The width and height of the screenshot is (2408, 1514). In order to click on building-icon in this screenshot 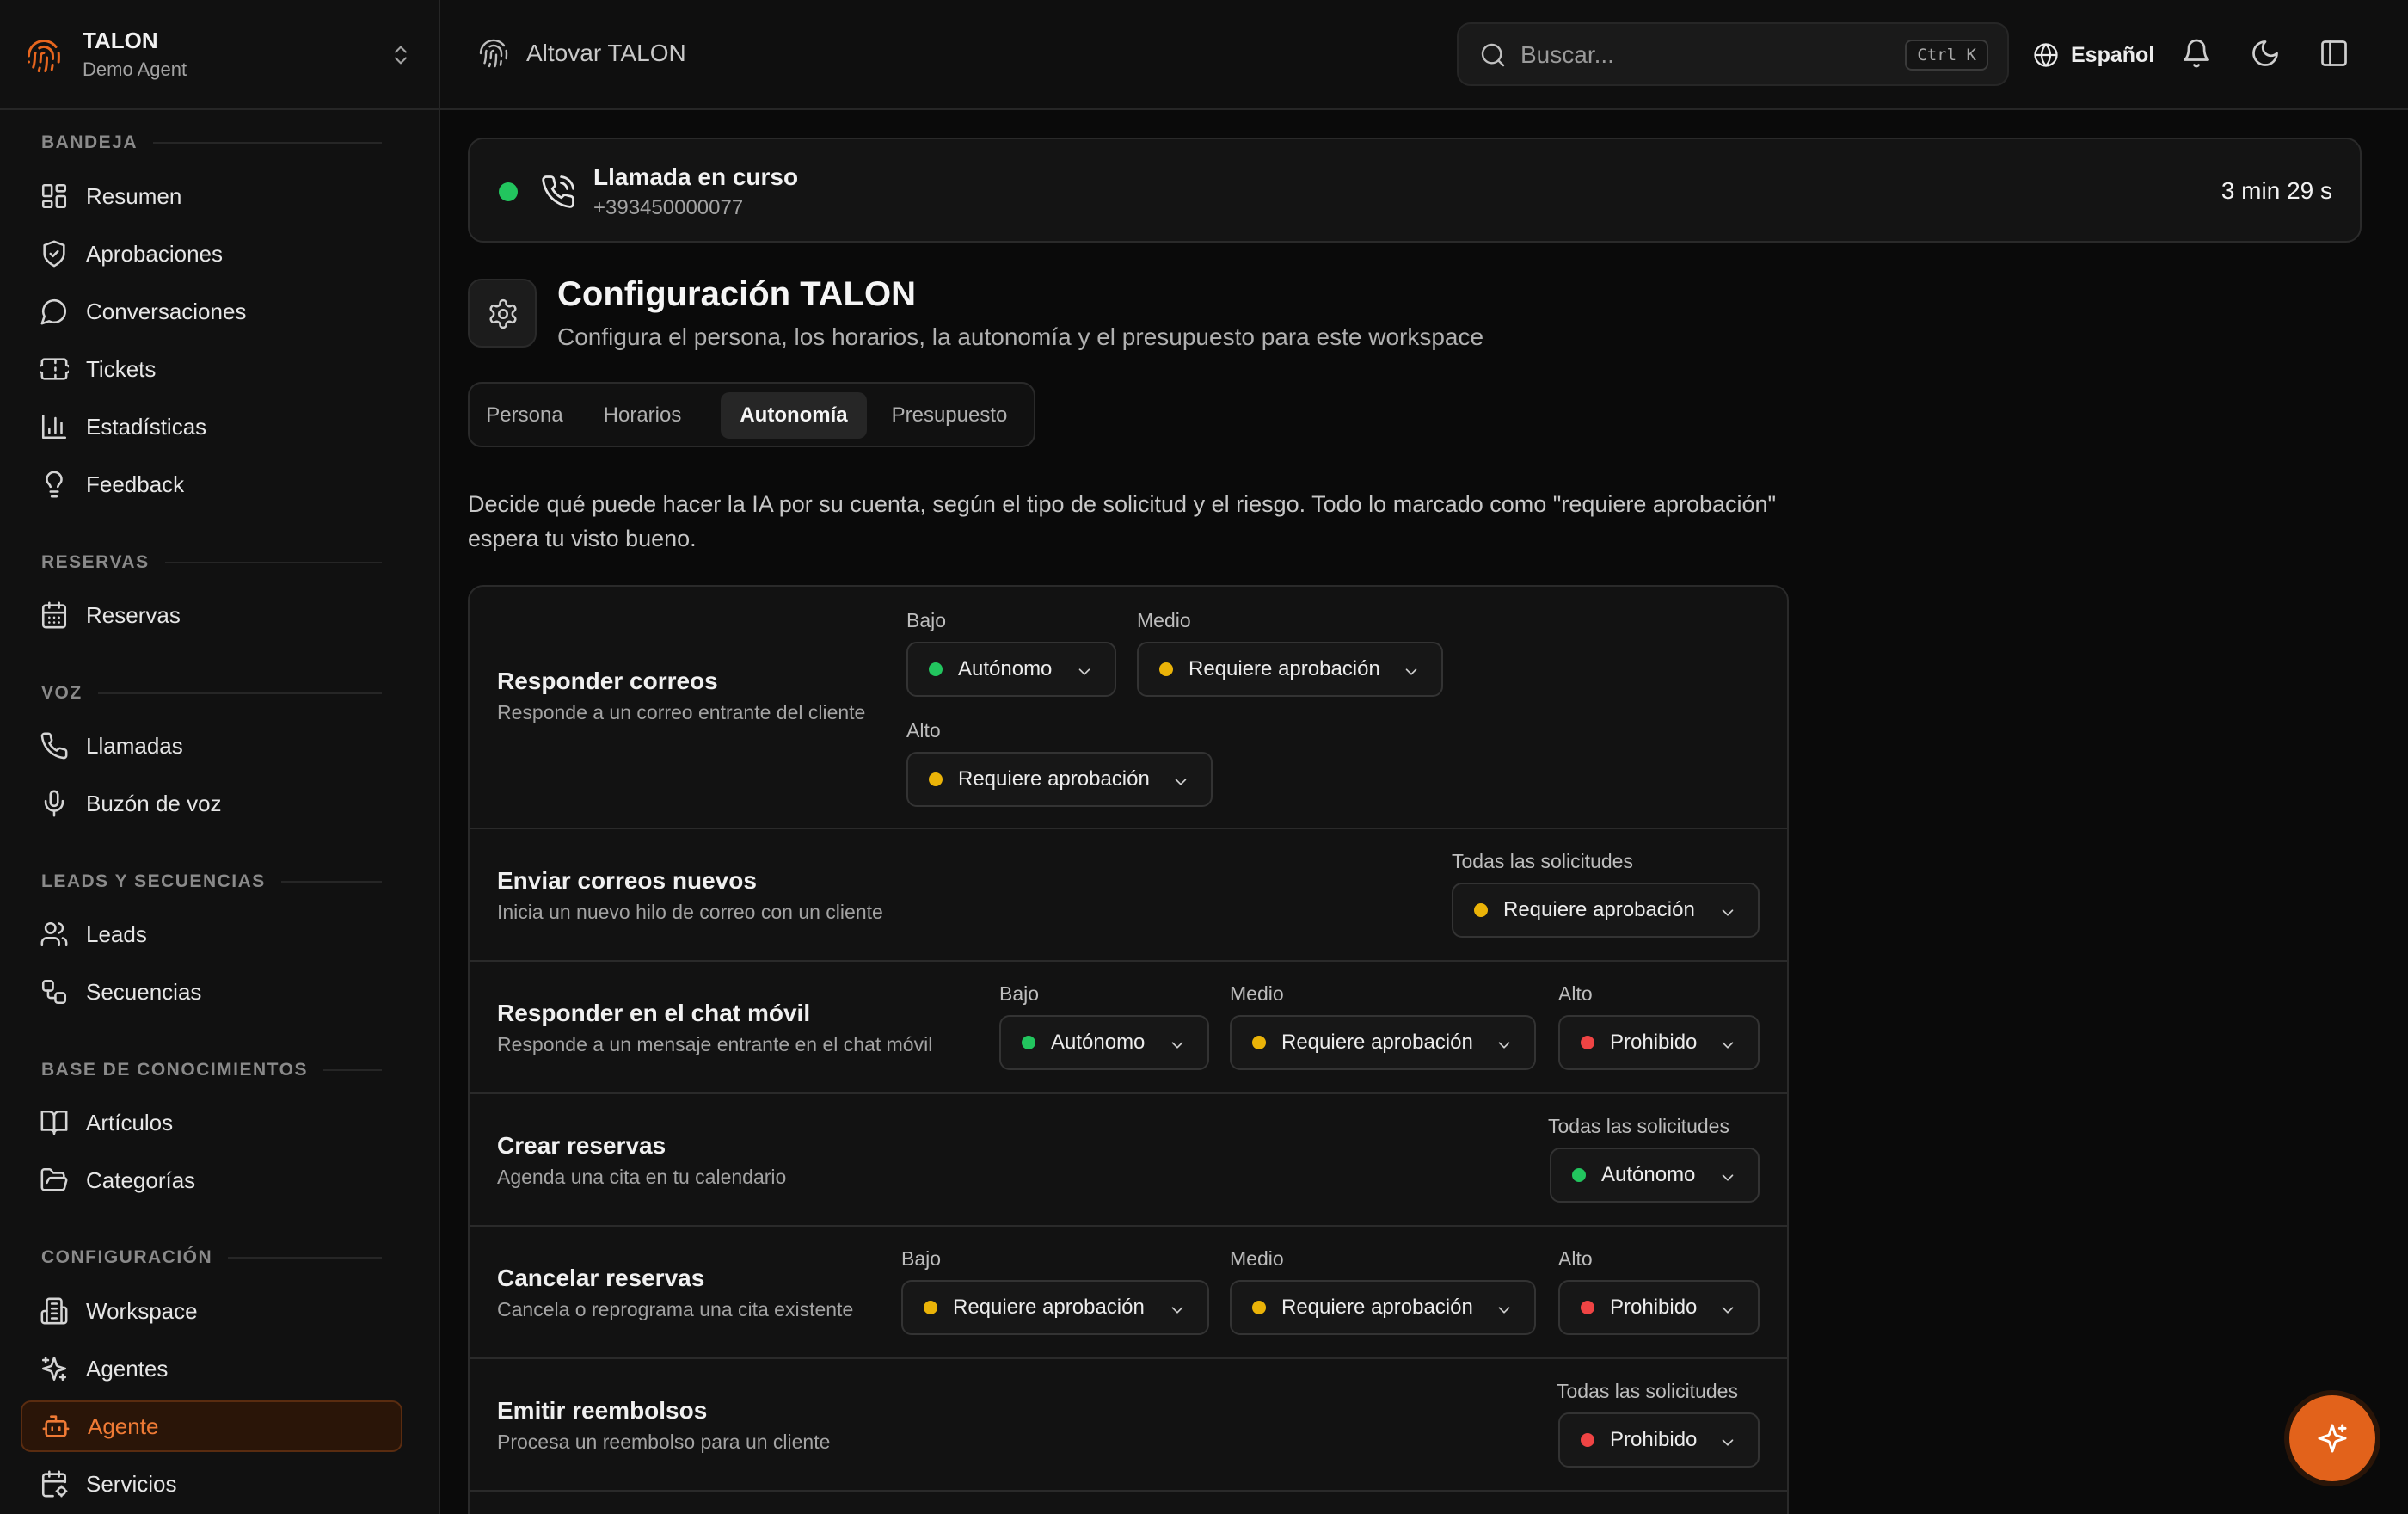, I will do `click(54, 1311)`.